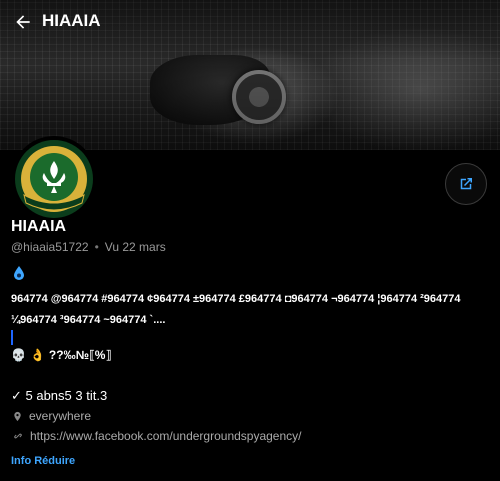 This screenshot has width=500, height=481. I want to click on bio-divider, so click(12, 337).